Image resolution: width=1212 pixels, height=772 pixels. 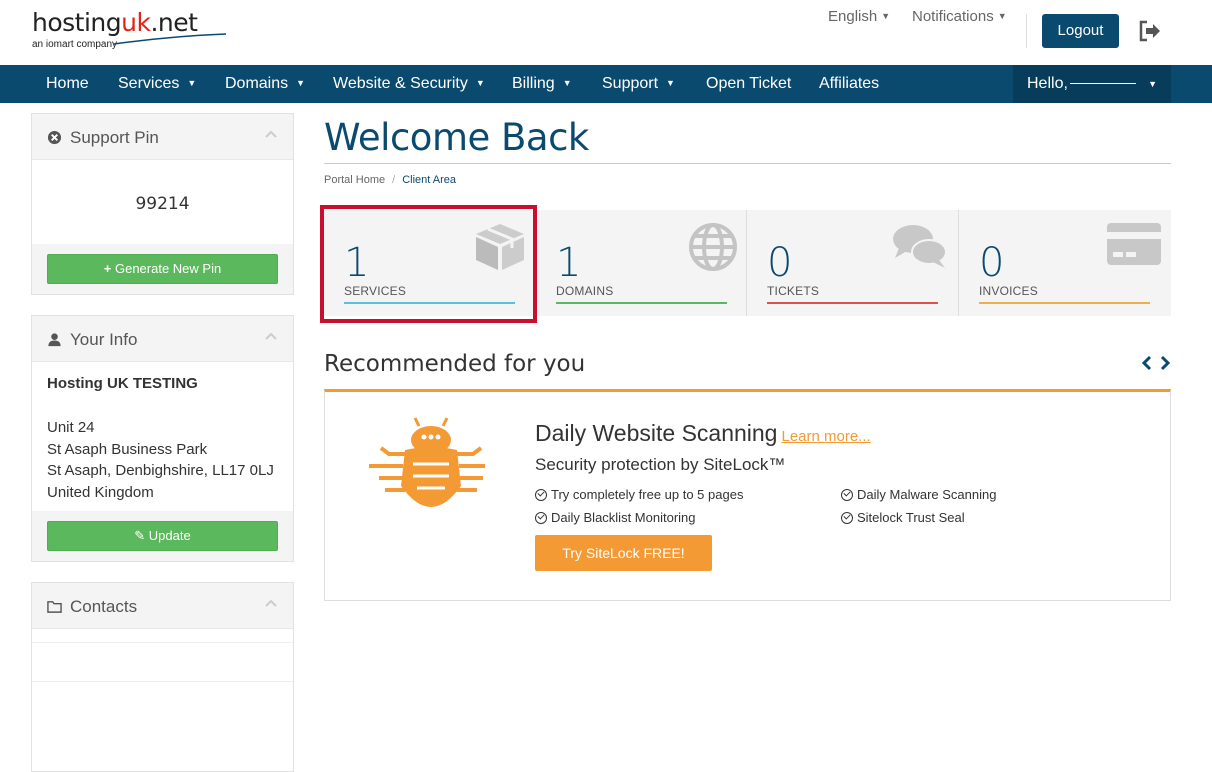 What do you see at coordinates (630, 83) in the screenshot?
I see `nav-support-label: Support` at bounding box center [630, 83].